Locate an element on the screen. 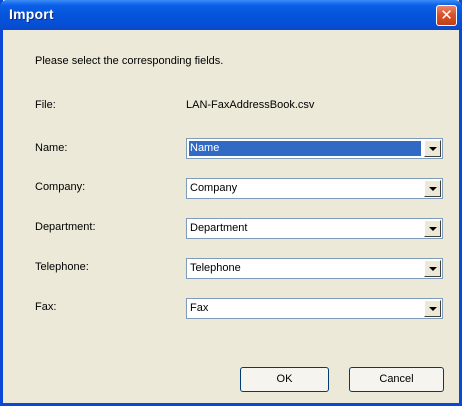 This screenshot has width=462, height=406. fax-label: Fax: is located at coordinates (46, 307).